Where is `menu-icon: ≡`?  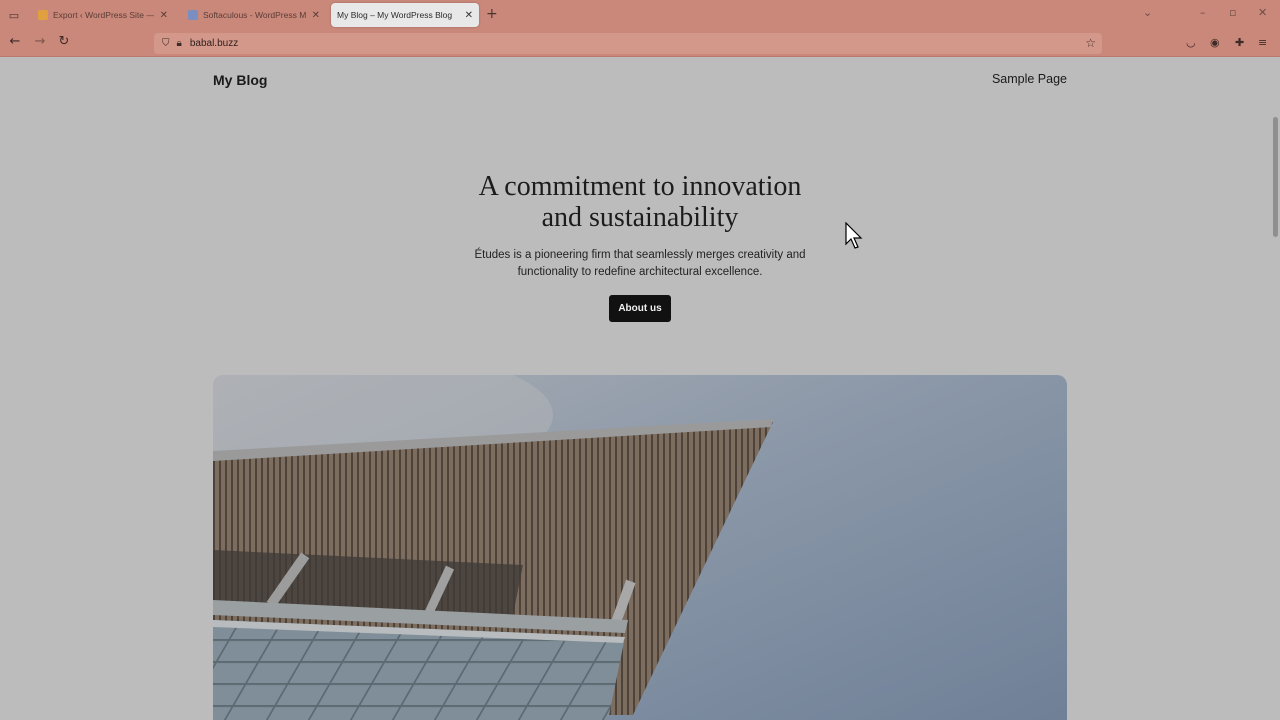
menu-icon: ≡ is located at coordinates (1262, 42).